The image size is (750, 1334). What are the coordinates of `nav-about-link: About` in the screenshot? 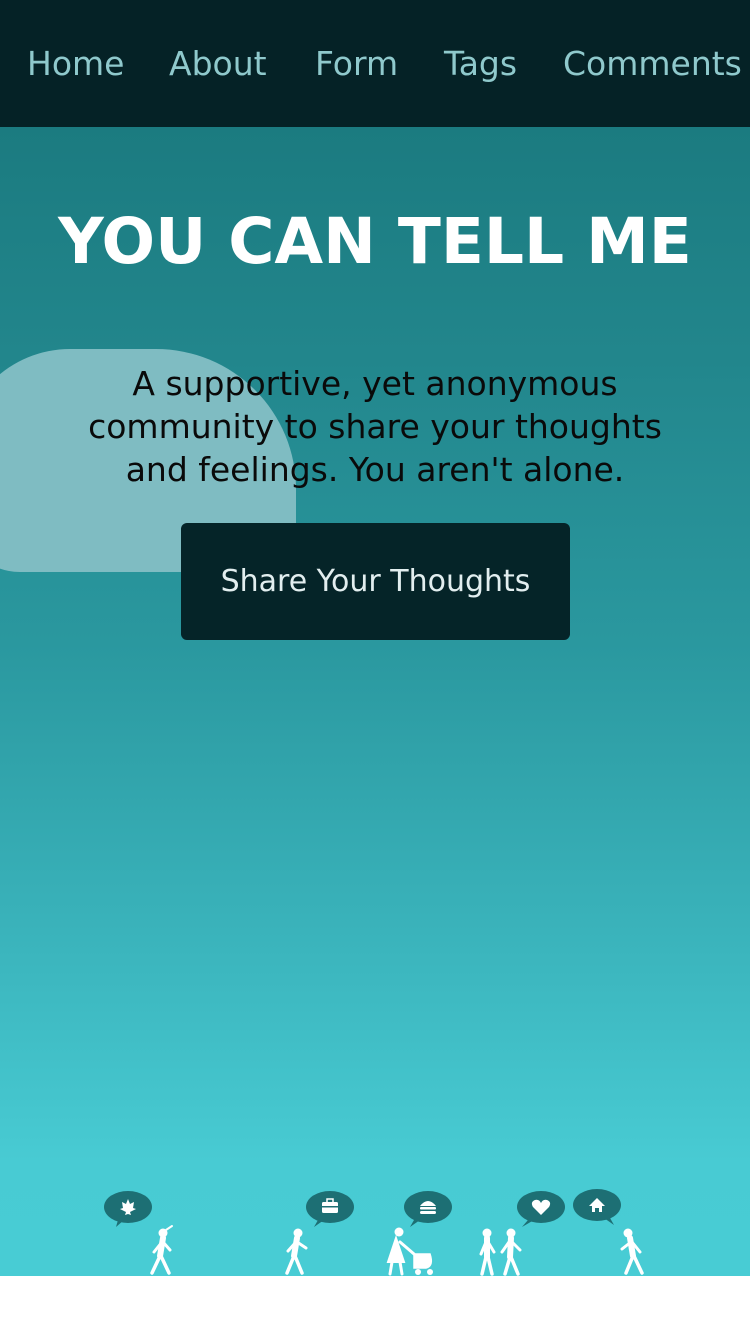 It's located at (218, 63).